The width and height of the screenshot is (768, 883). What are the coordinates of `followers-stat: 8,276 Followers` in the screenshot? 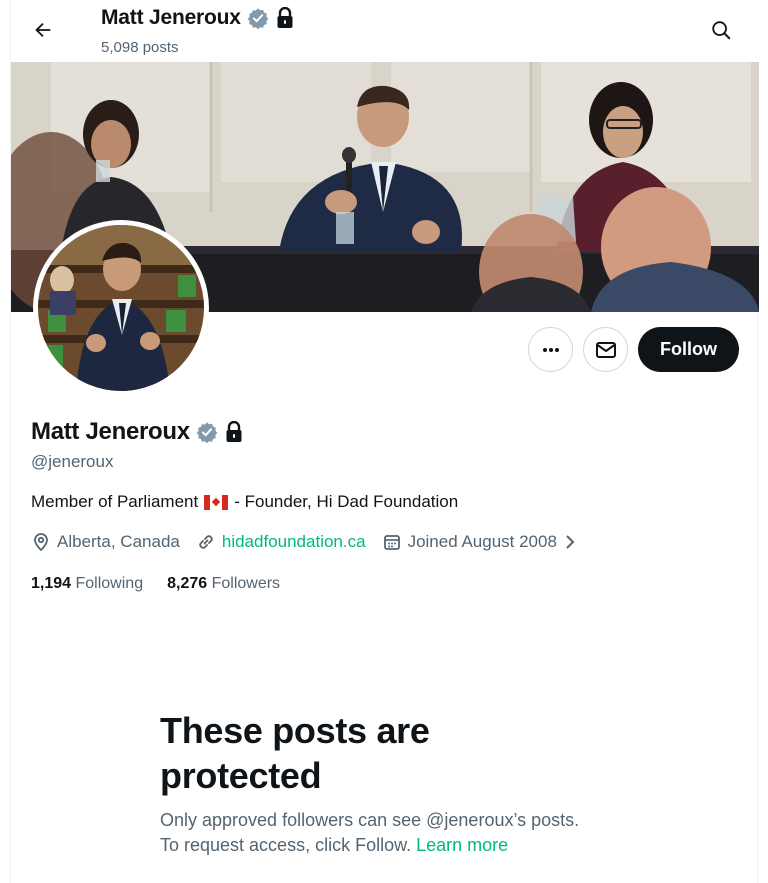 It's located at (223, 584).